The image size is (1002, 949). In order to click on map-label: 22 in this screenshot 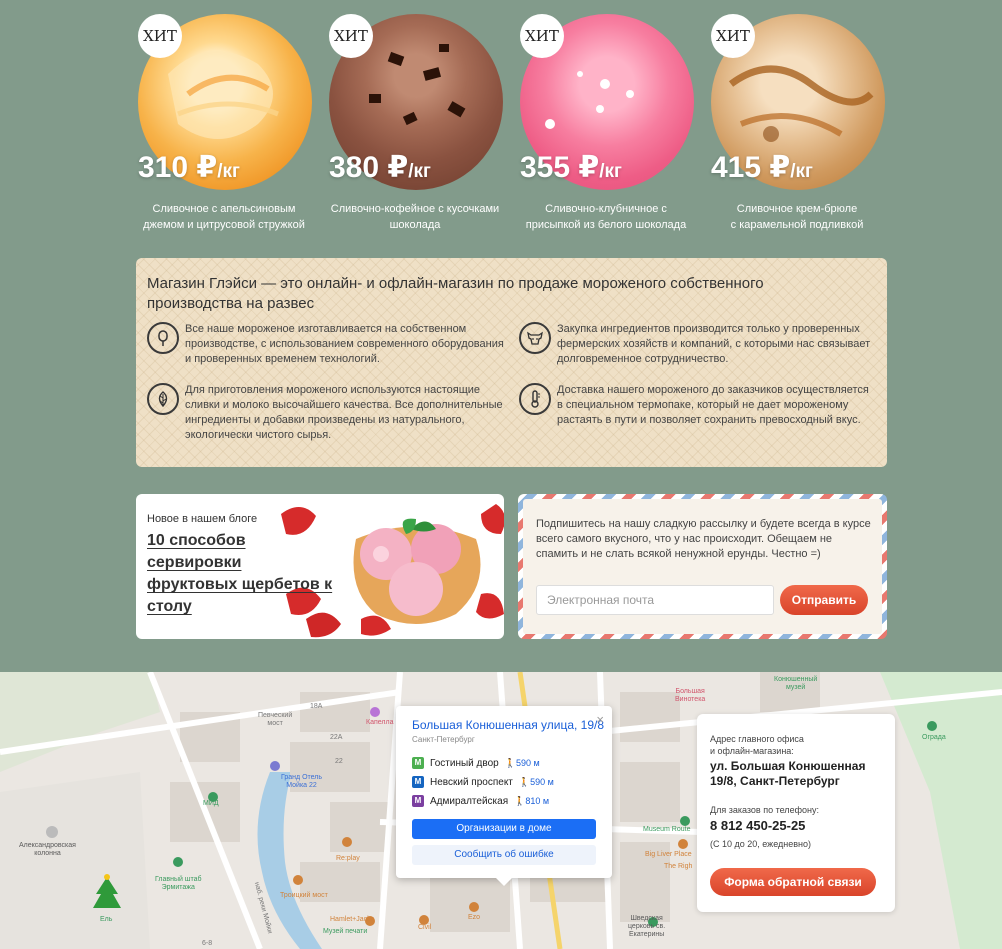, I will do `click(339, 761)`.